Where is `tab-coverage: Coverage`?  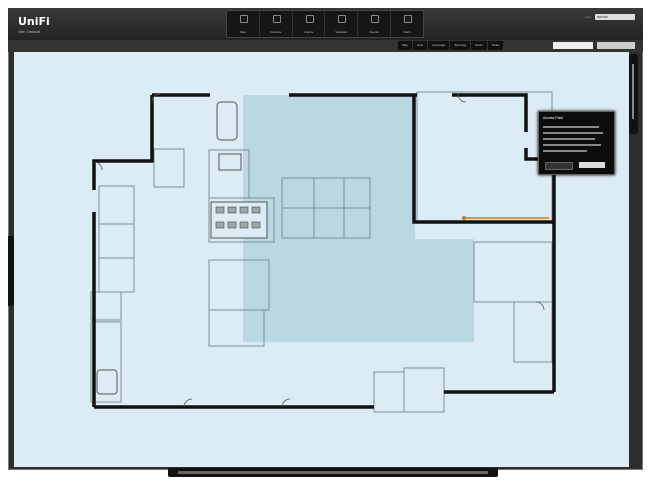 tab-coverage: Coverage is located at coordinates (439, 45).